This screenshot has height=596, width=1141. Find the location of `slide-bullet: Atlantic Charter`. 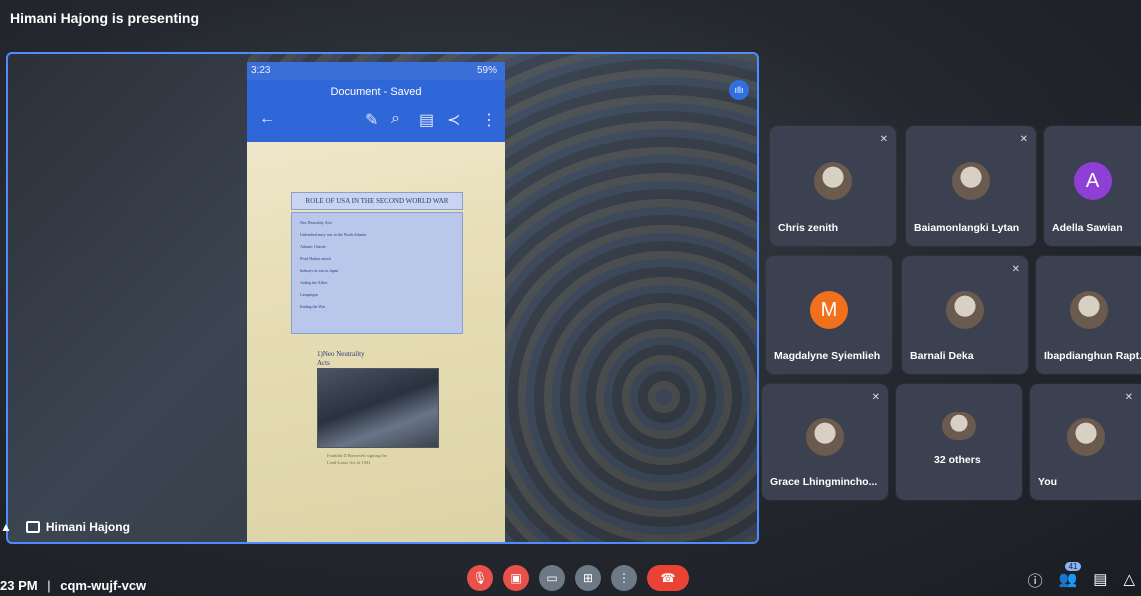

slide-bullet: Atlantic Charter is located at coordinates (313, 246).